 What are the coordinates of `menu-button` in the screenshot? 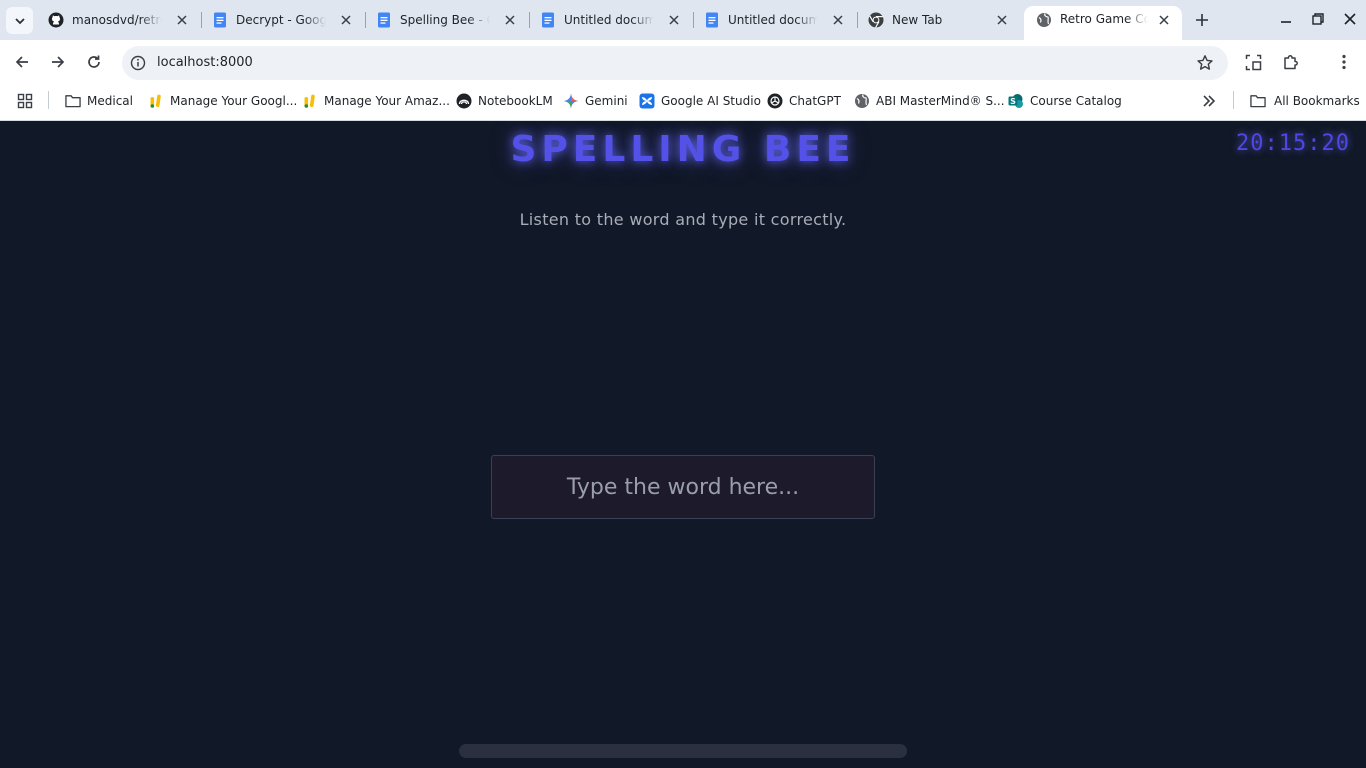 It's located at (1344, 62).